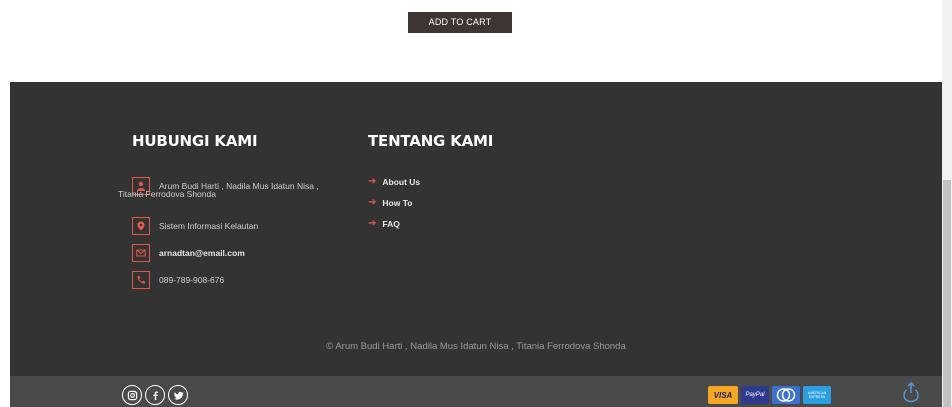 The width and height of the screenshot is (952, 407). Describe the element at coordinates (817, 395) in the screenshot. I see `amex-icon: AMERICAN EXPRESS` at that location.